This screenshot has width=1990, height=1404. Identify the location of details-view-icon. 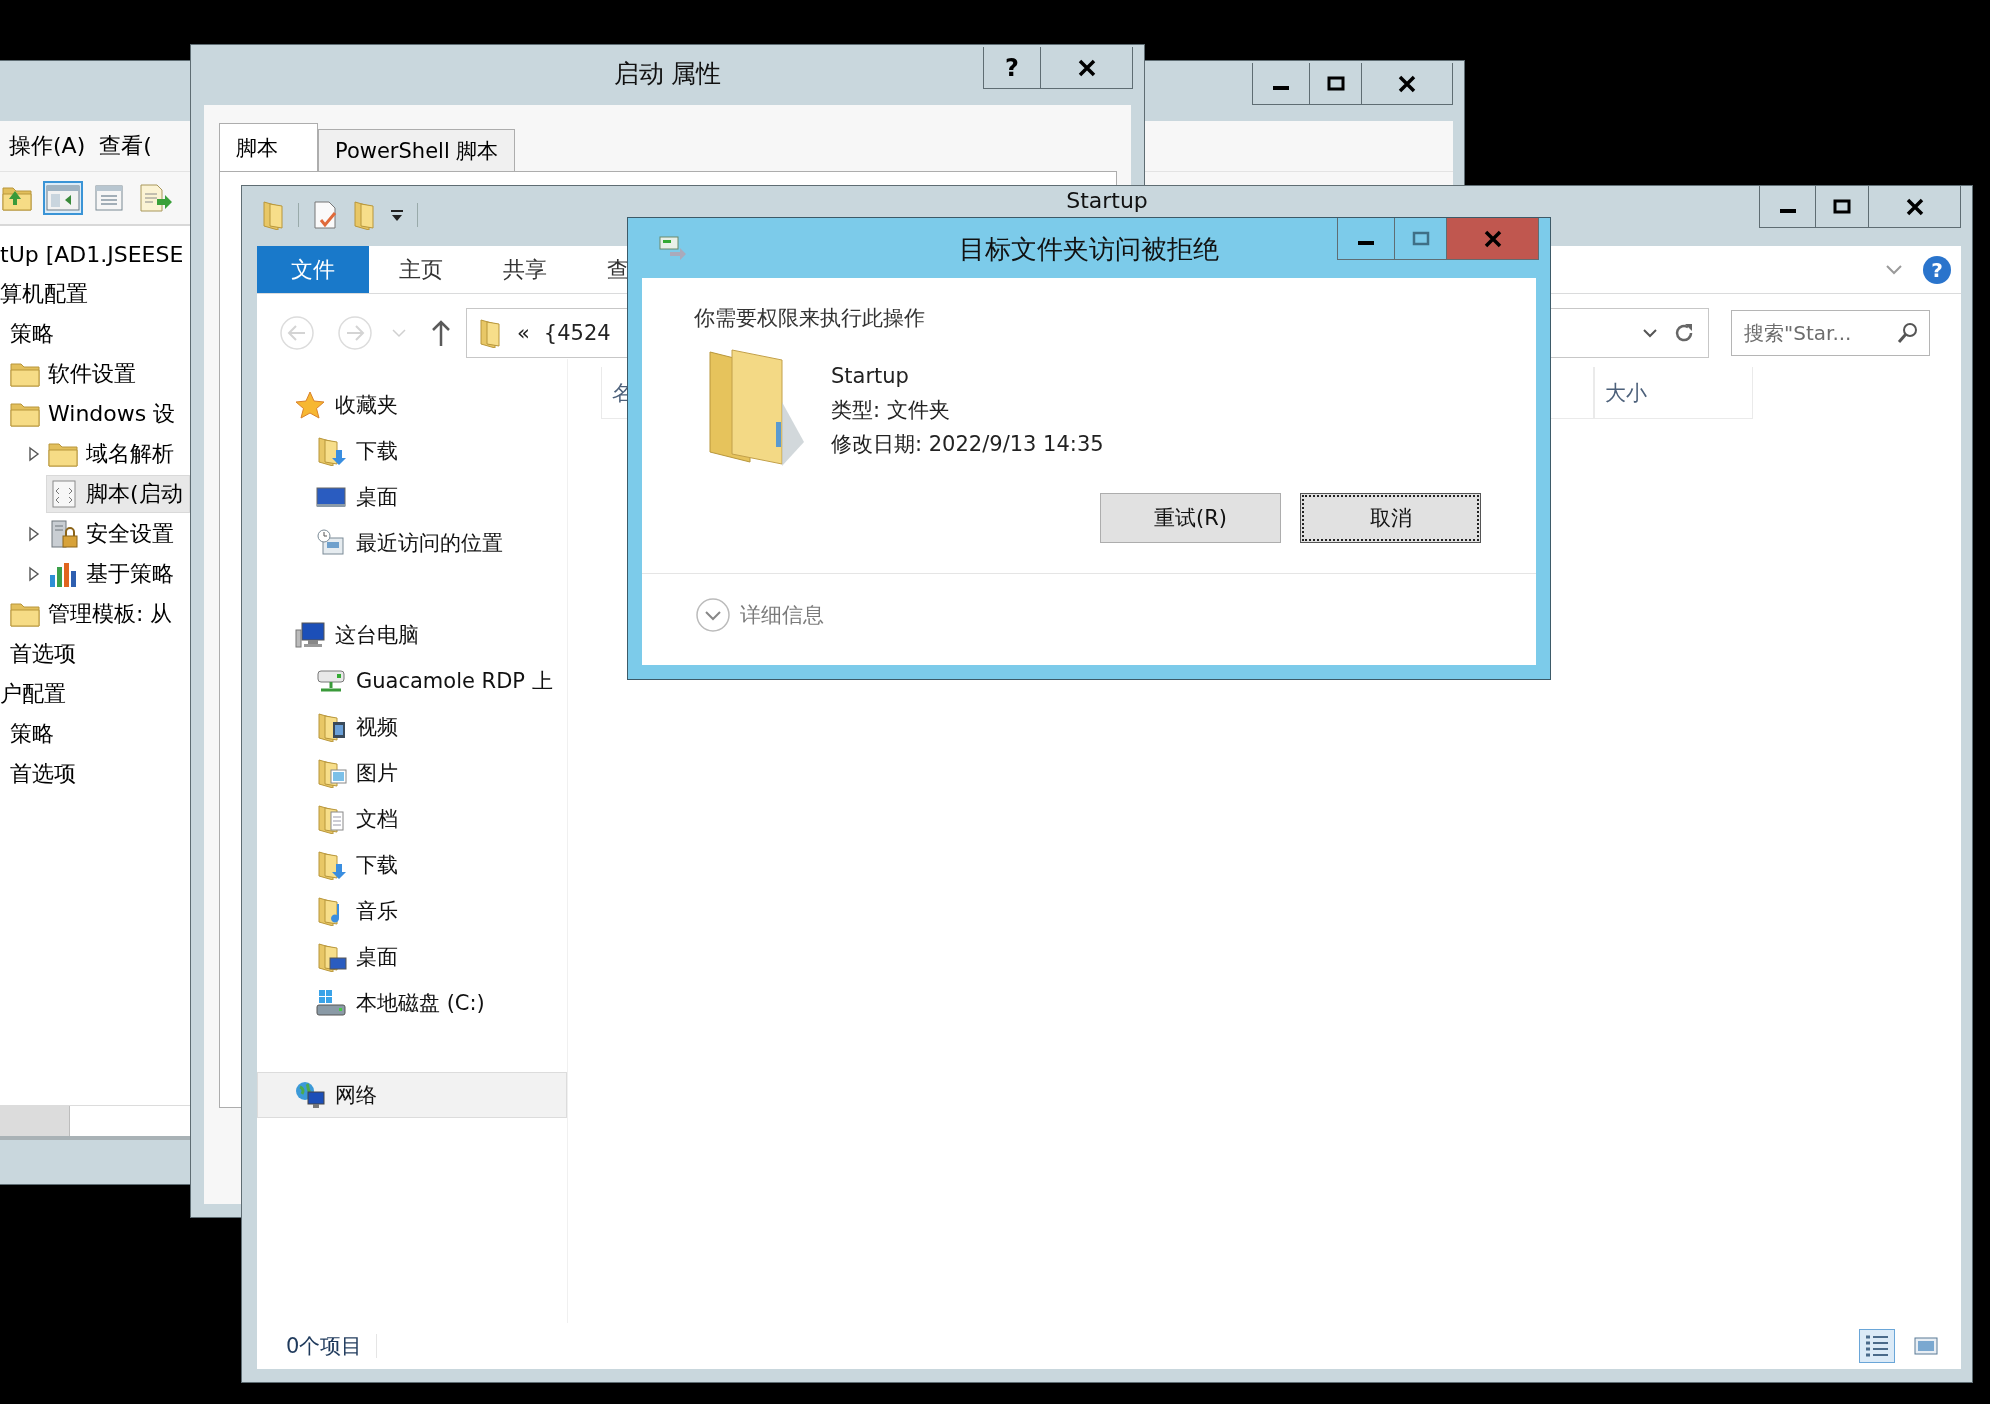
(1877, 1346).